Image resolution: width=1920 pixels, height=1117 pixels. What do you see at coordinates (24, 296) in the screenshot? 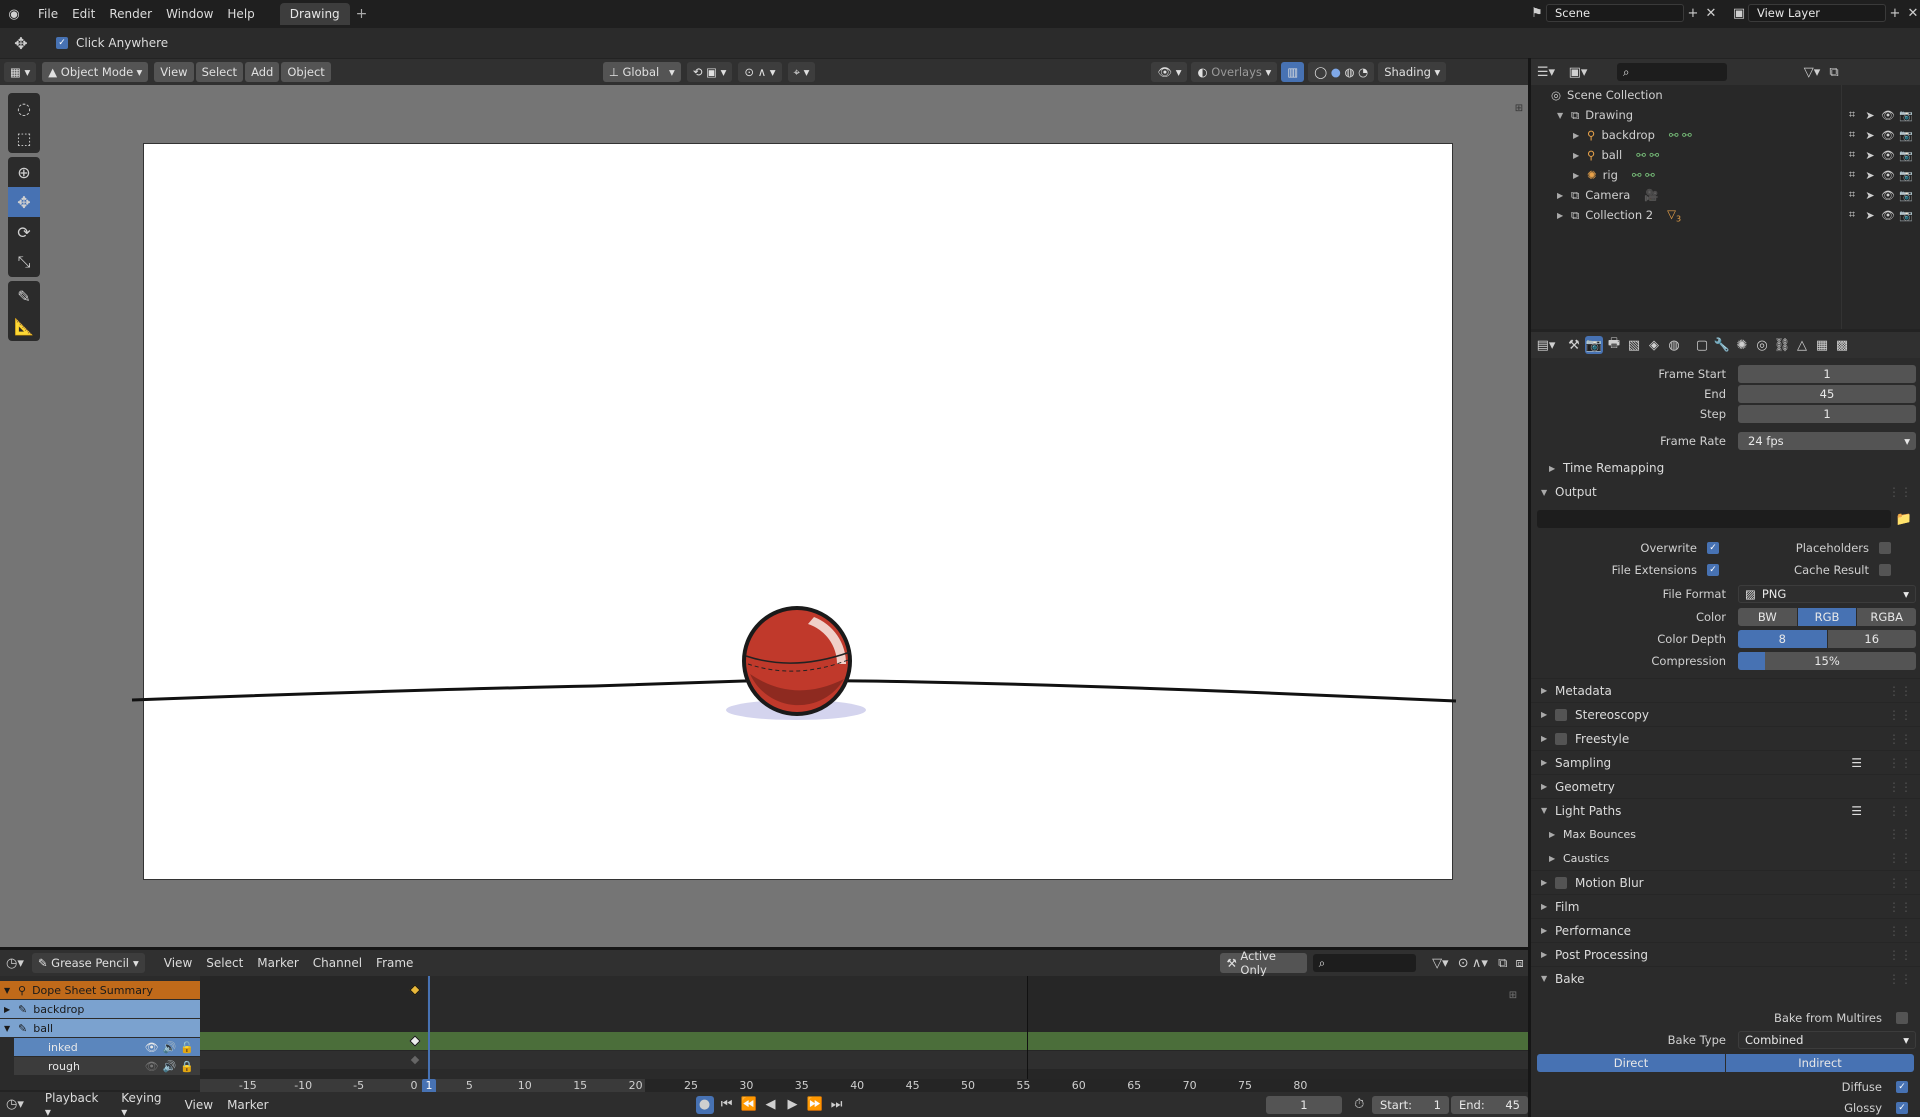
I see `annotate-tool: ✎` at bounding box center [24, 296].